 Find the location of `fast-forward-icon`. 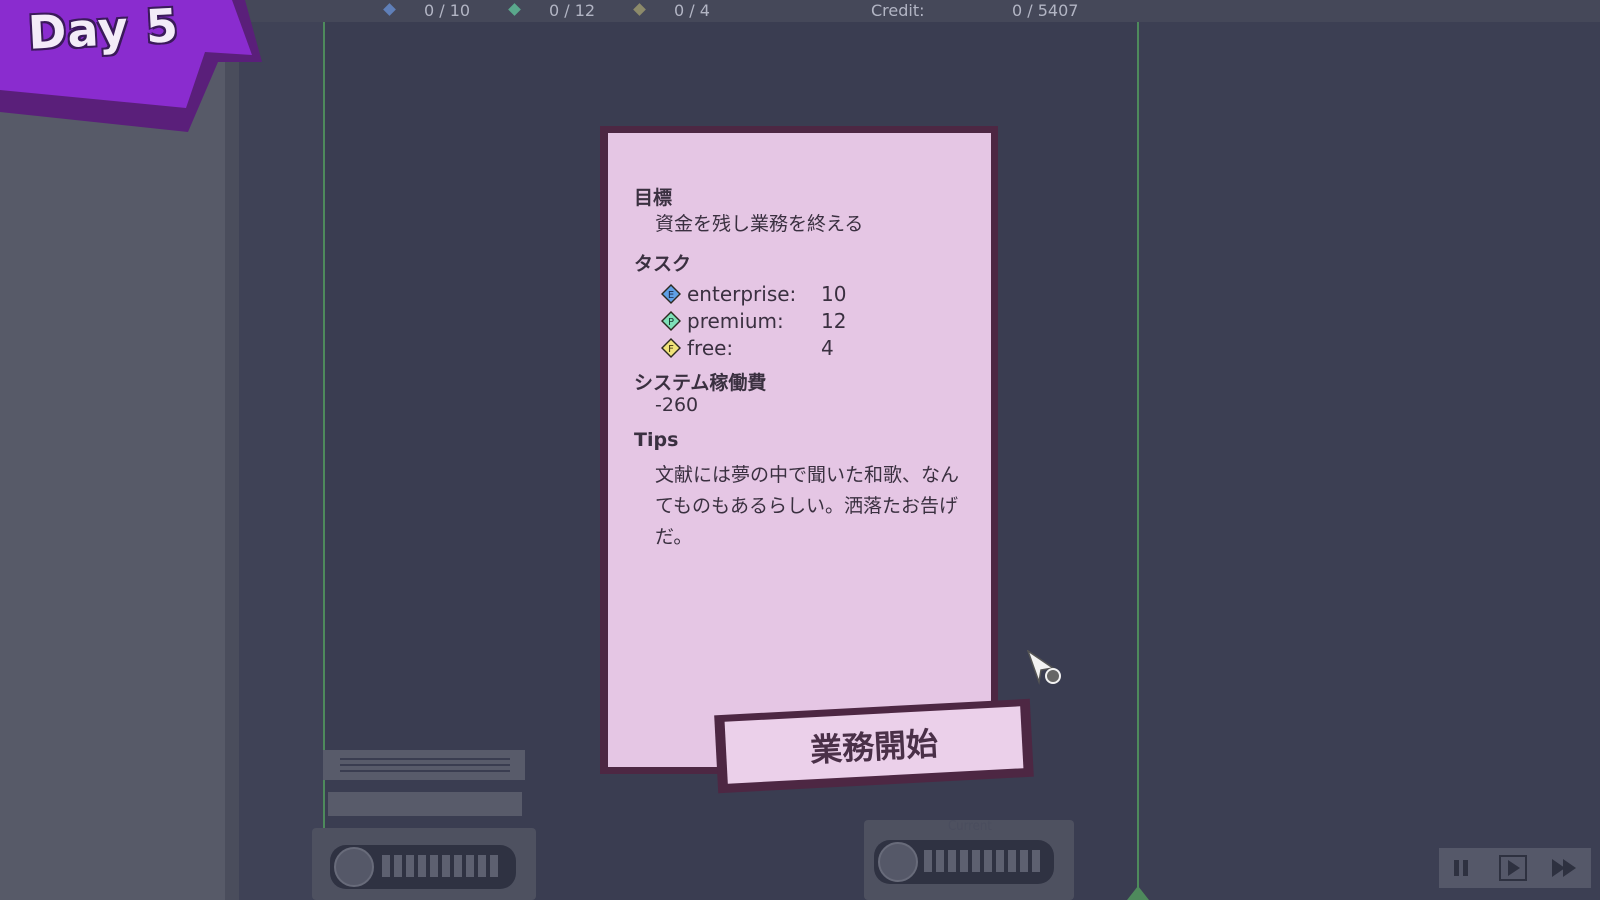

fast-forward-icon is located at coordinates (1564, 868).